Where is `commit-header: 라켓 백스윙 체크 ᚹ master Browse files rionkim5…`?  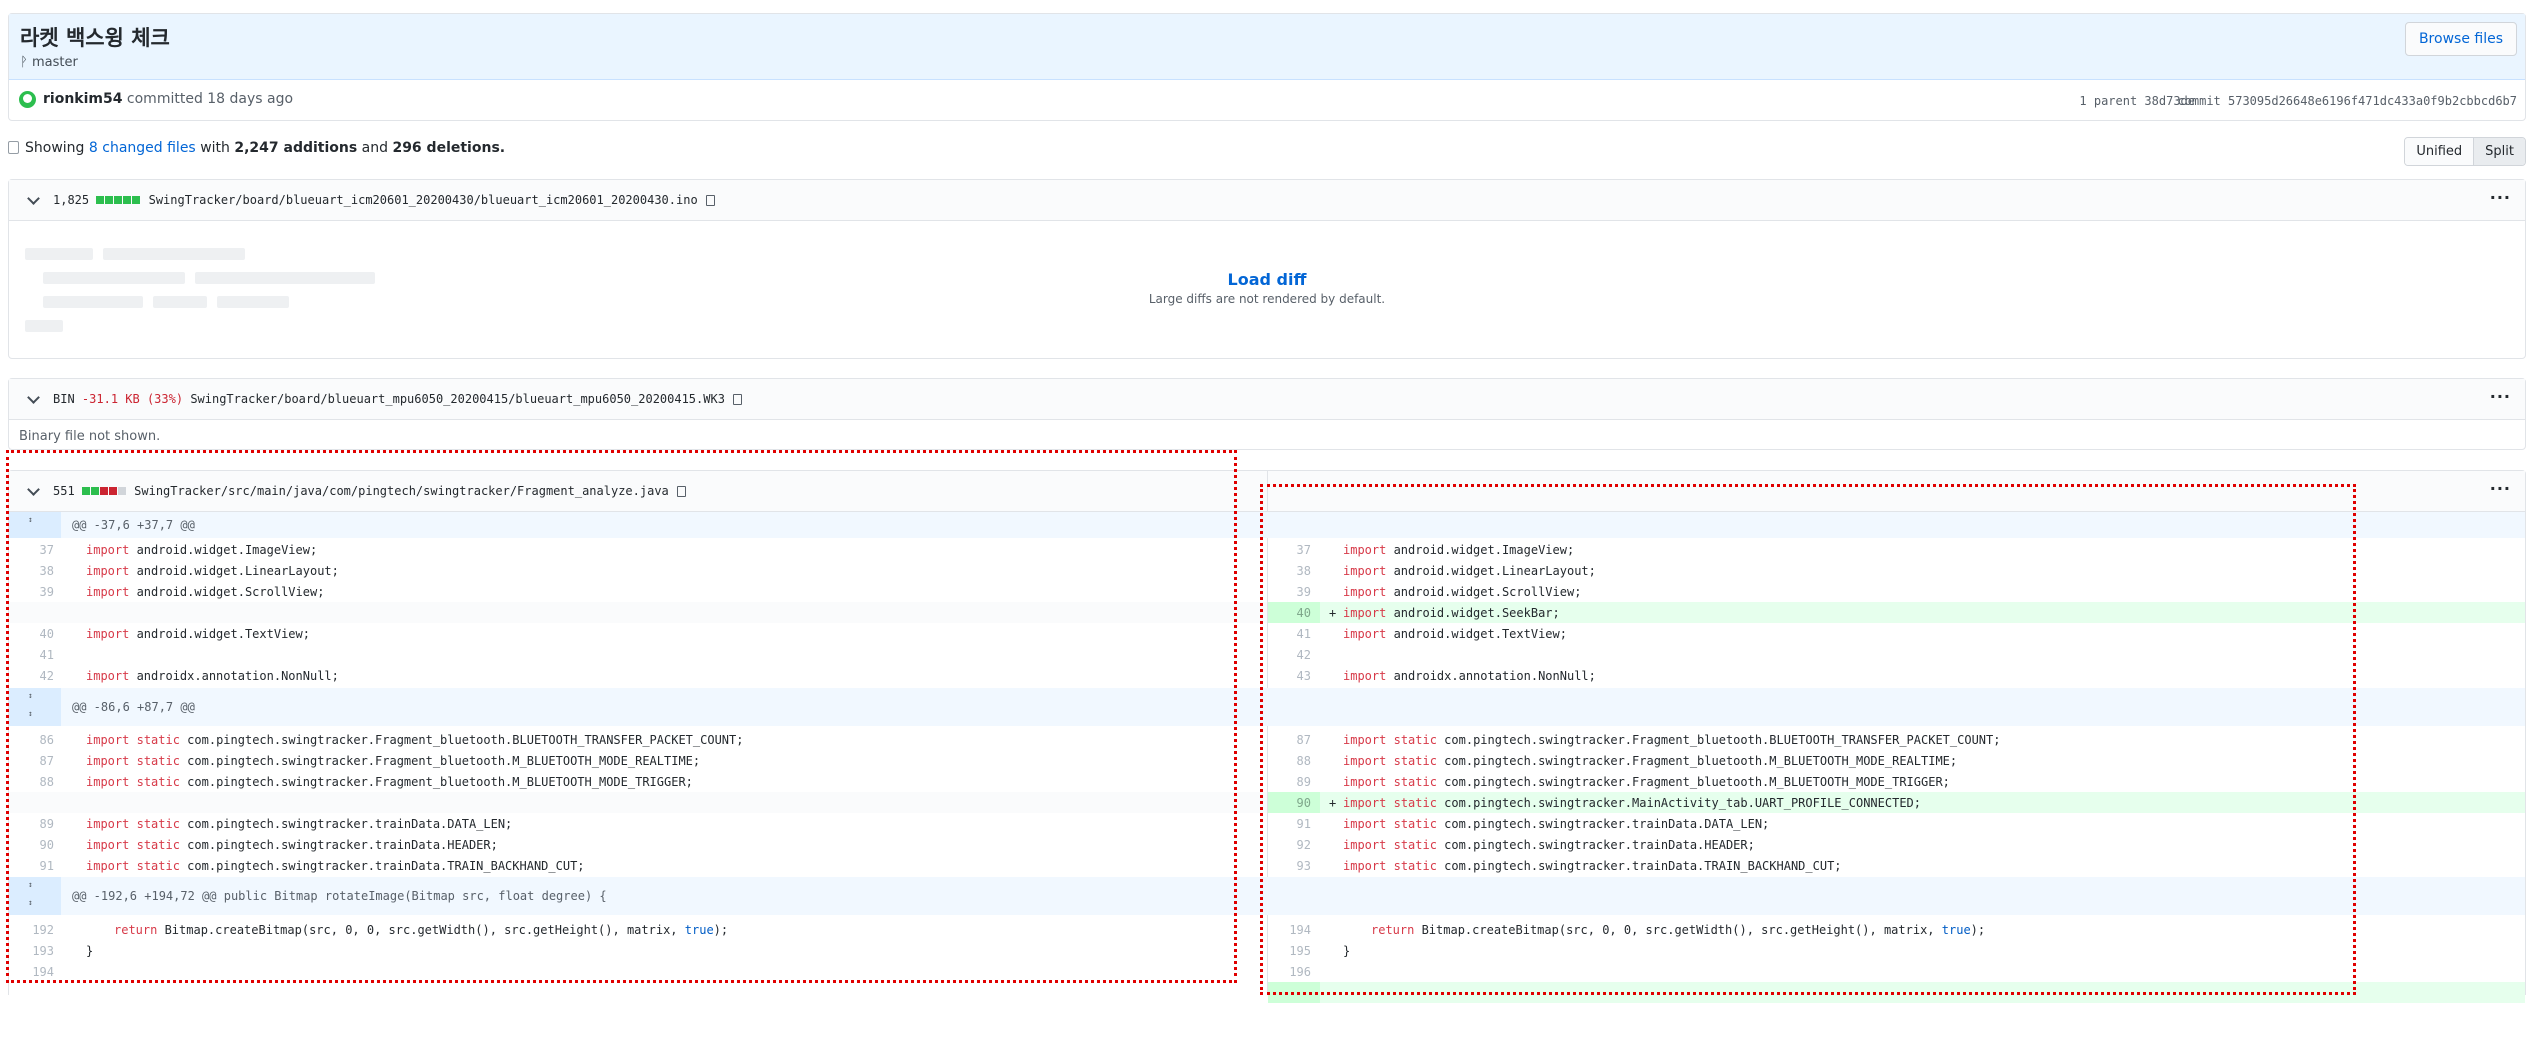
commit-header: 라켓 백스윙 체크 ᚹ master Browse files rionkim5… is located at coordinates (1267, 67).